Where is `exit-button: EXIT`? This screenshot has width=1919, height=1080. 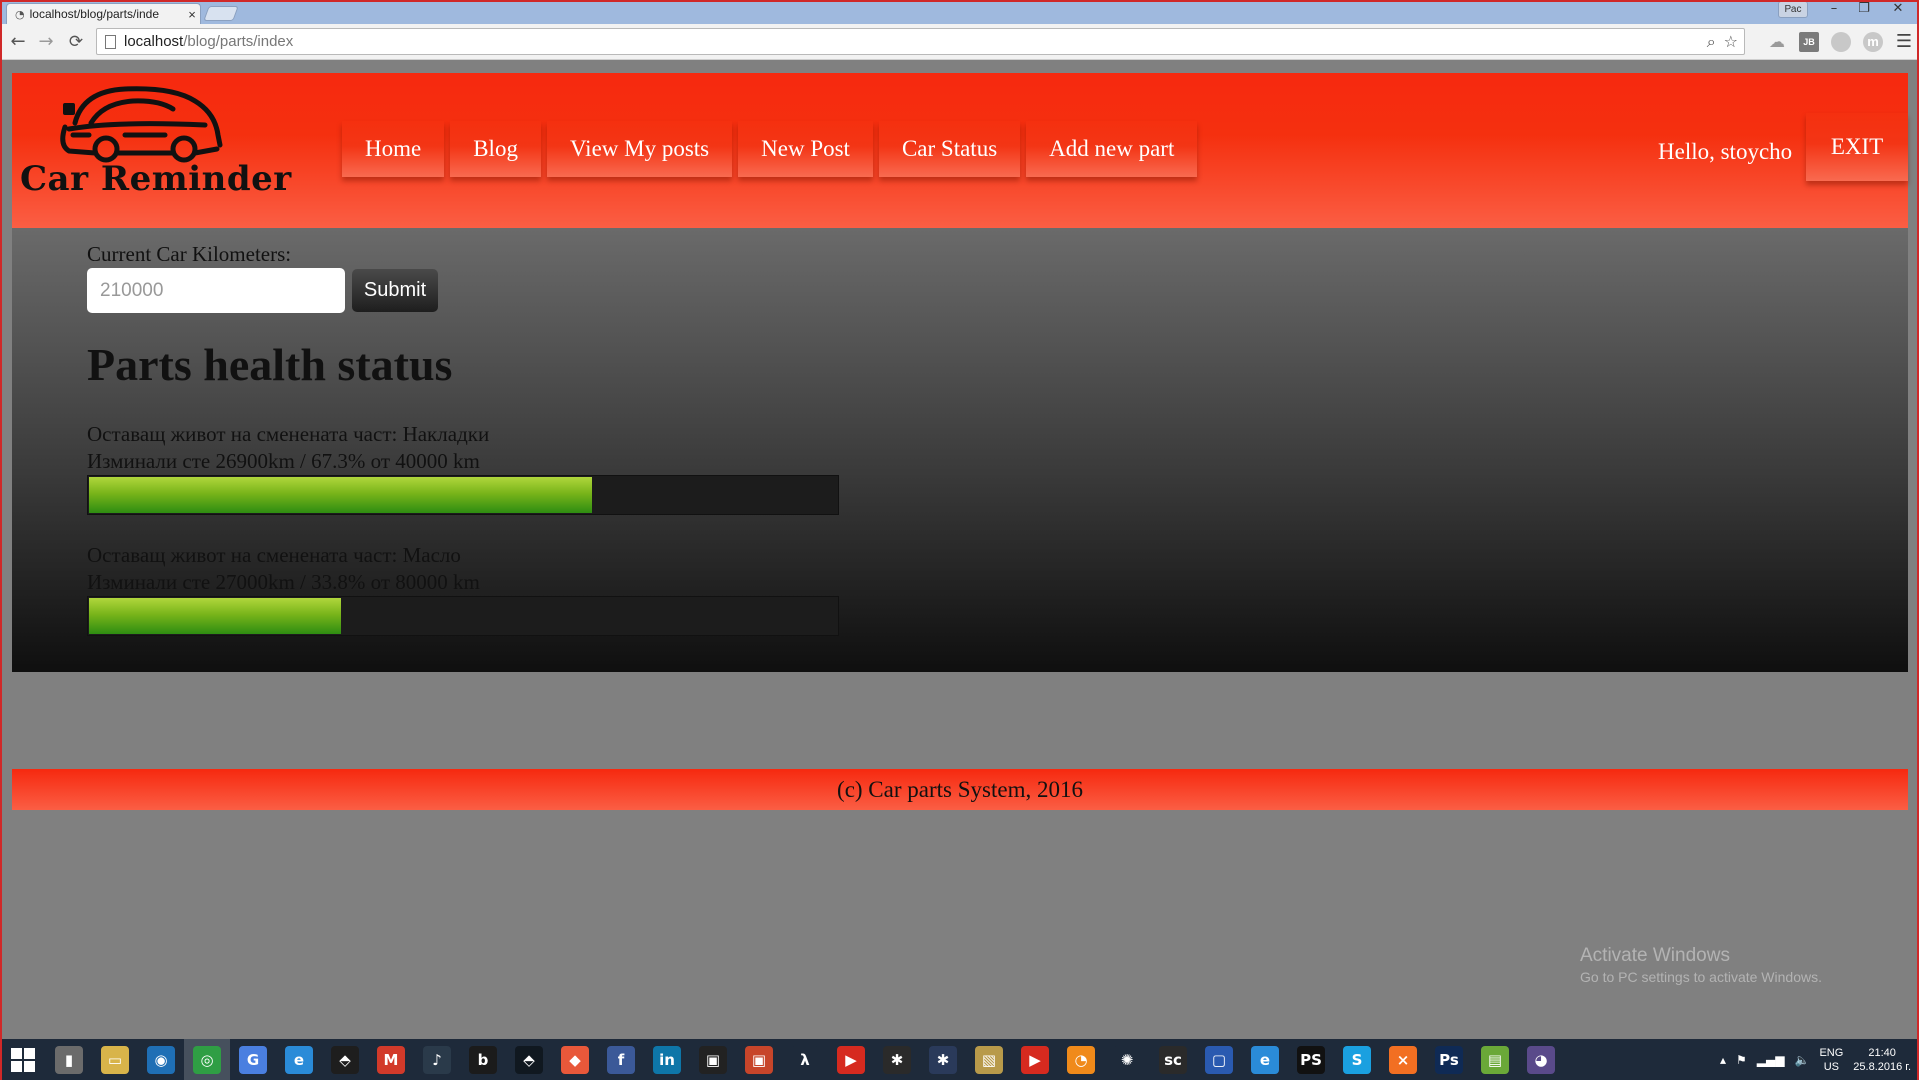 exit-button: EXIT is located at coordinates (1857, 147).